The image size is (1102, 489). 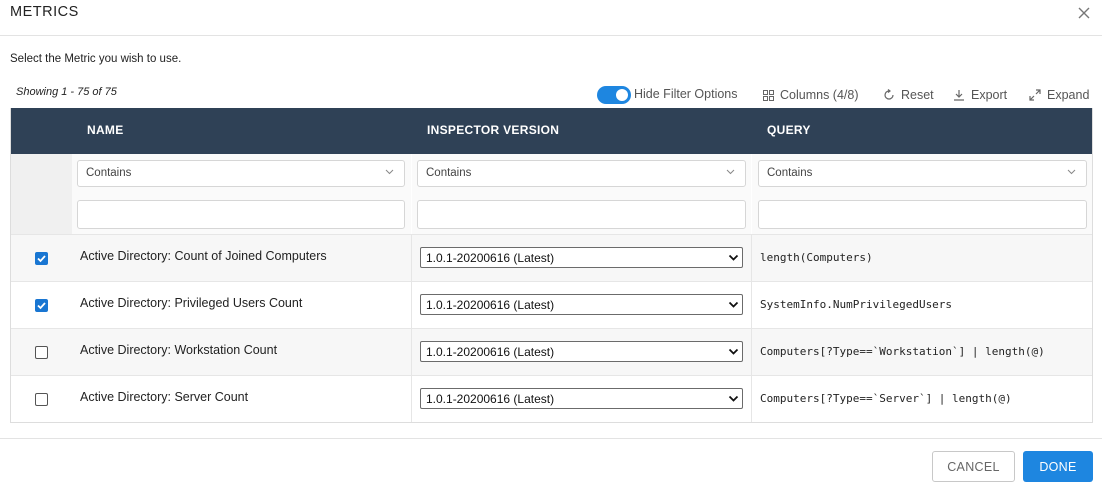 I want to click on expand-button: Expand, so click(x=1059, y=95).